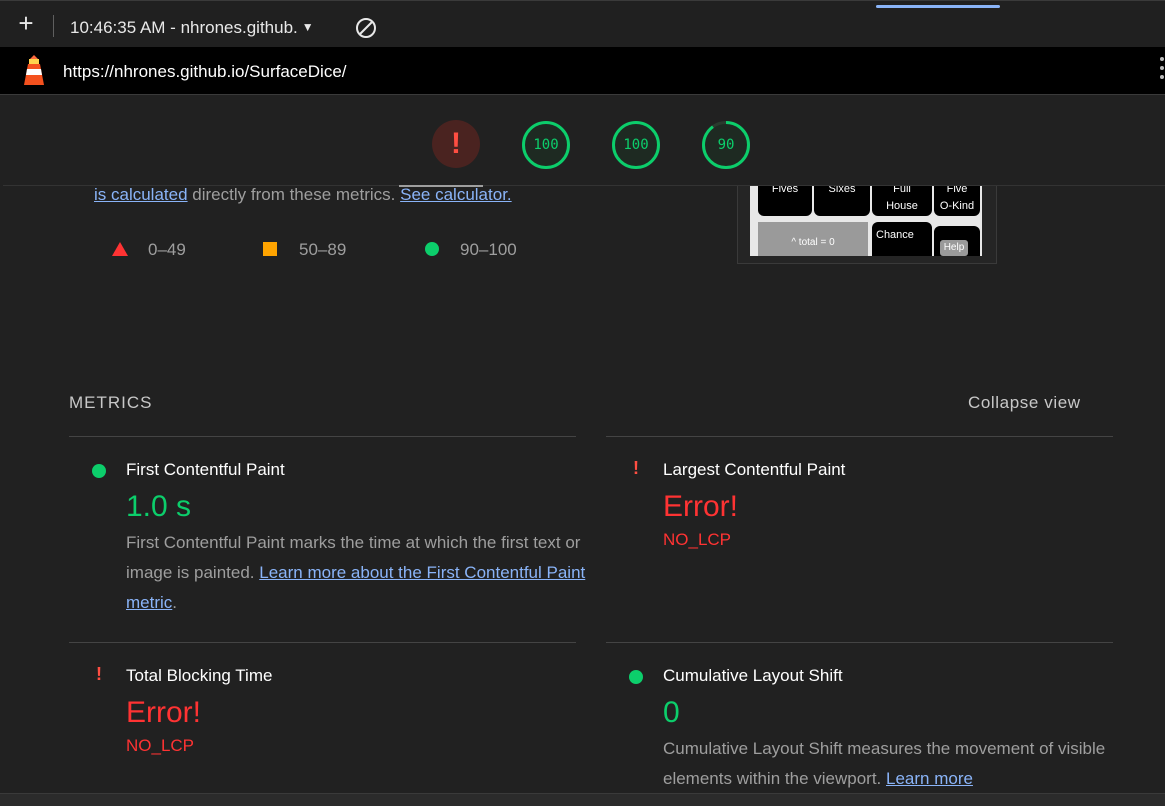 Image resolution: width=1165 pixels, height=806 pixels. I want to click on triangle-icon, so click(120, 249).